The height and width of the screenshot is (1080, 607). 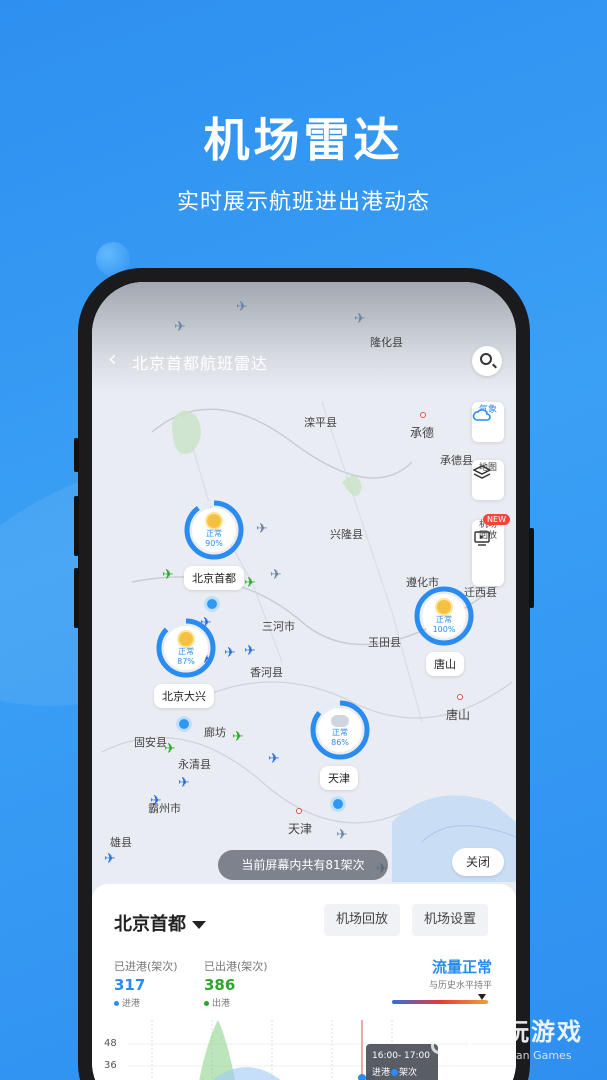 I want to click on airport-gauge-daxing: 正常 87%, so click(x=186, y=648).